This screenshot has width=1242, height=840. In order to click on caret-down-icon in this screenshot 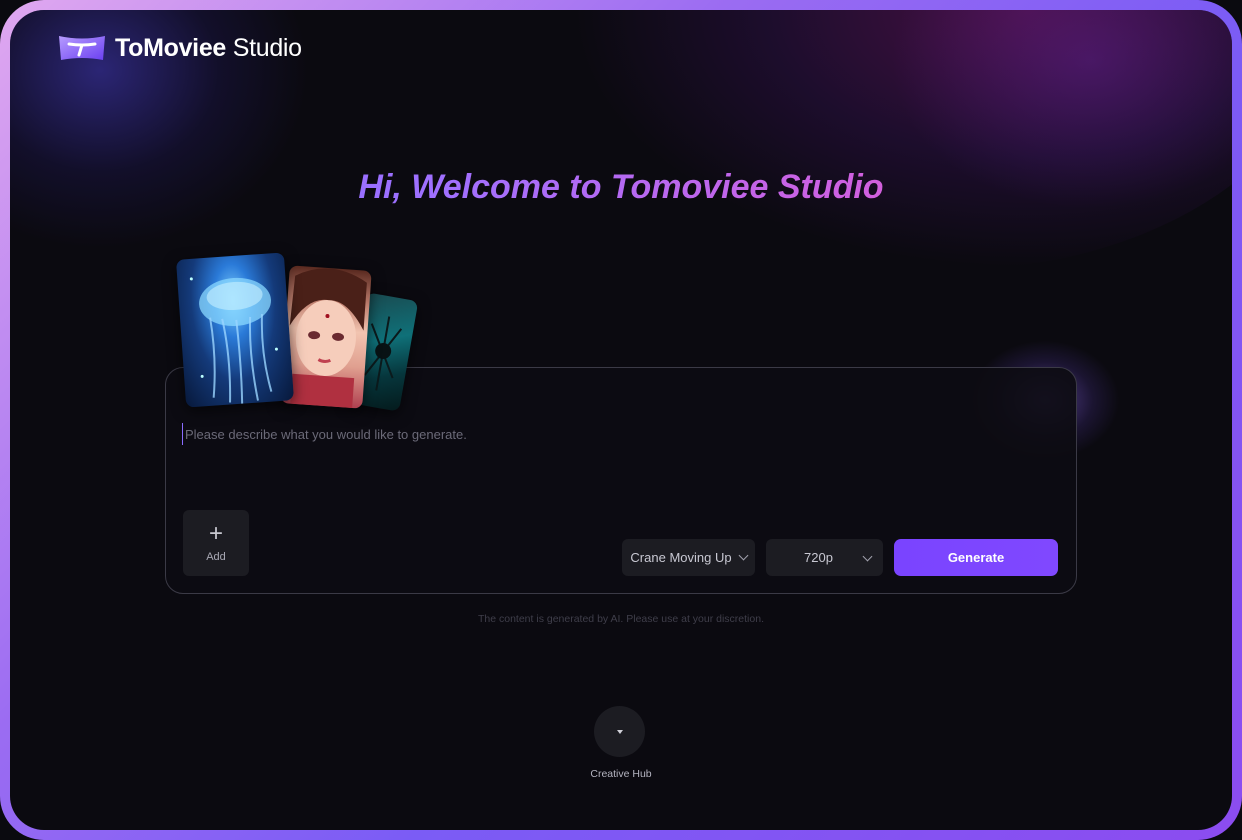, I will do `click(619, 731)`.